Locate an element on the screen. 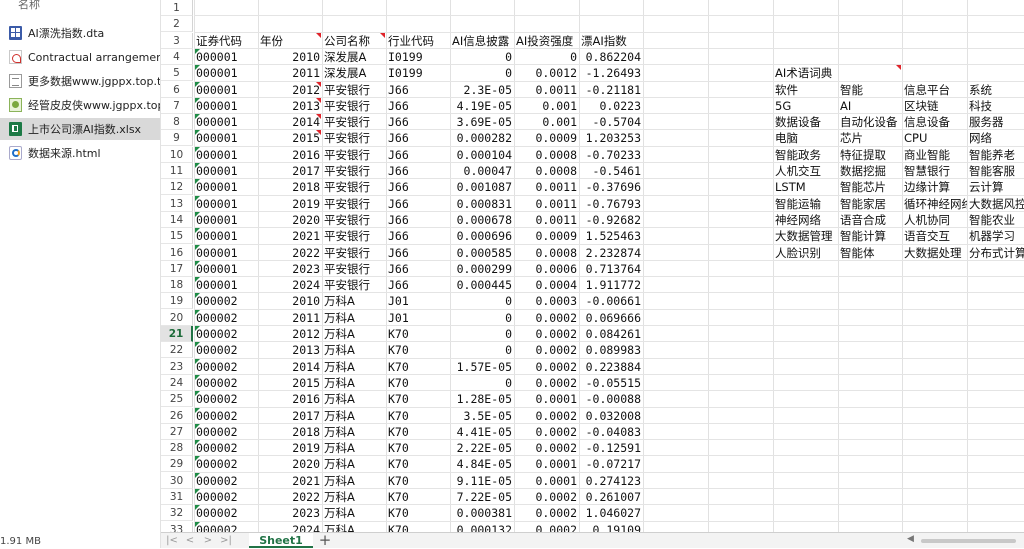  sheet-cell: 2021 is located at coordinates (290, 481).